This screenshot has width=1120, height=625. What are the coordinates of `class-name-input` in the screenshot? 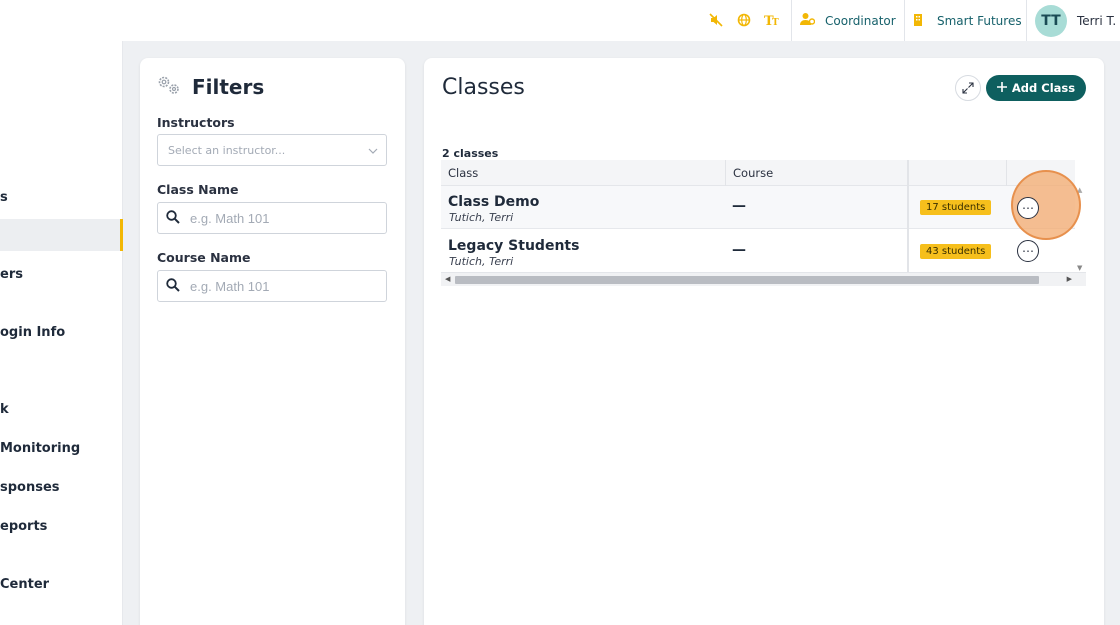 It's located at (275, 218).